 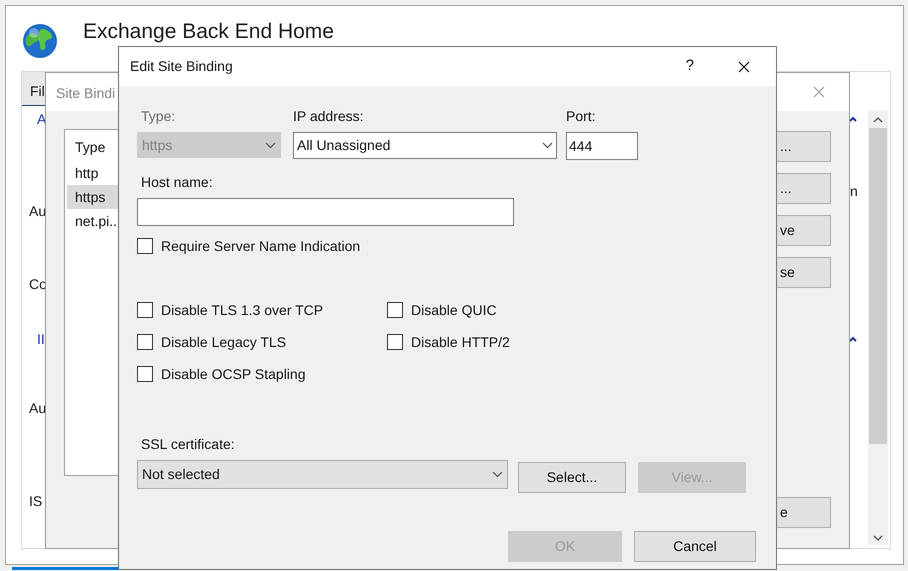 What do you see at coordinates (35, 501) in the screenshot?
I see `section-label: IS` at bounding box center [35, 501].